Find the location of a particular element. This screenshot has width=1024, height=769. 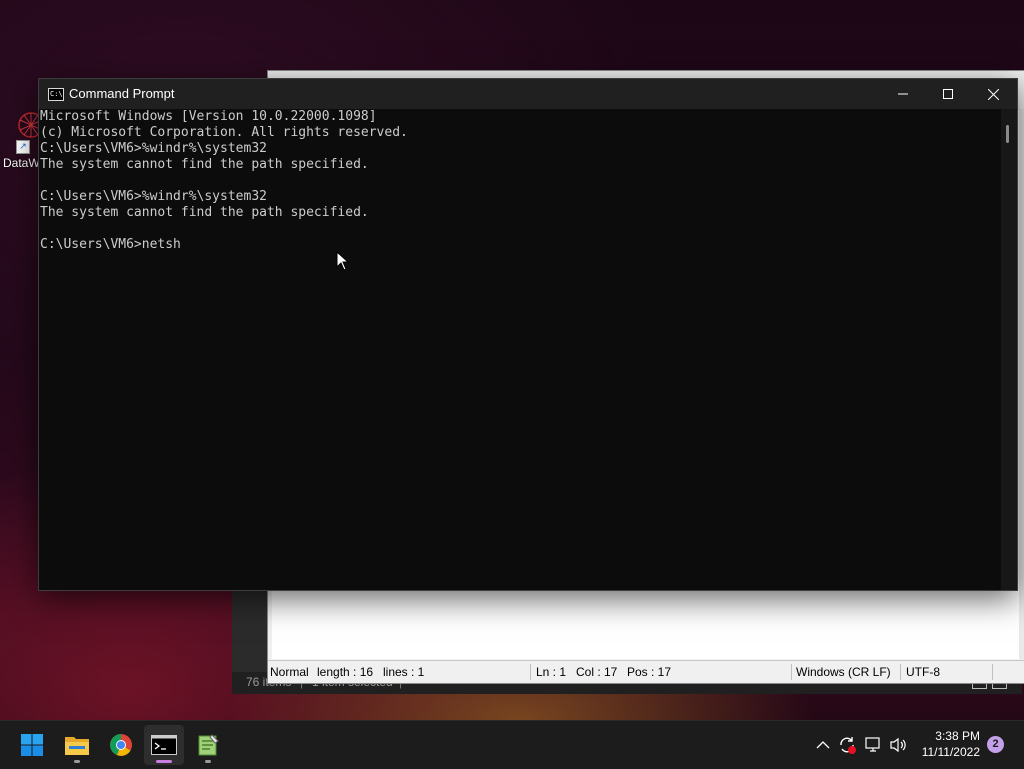

close-button is located at coordinates (993, 94).